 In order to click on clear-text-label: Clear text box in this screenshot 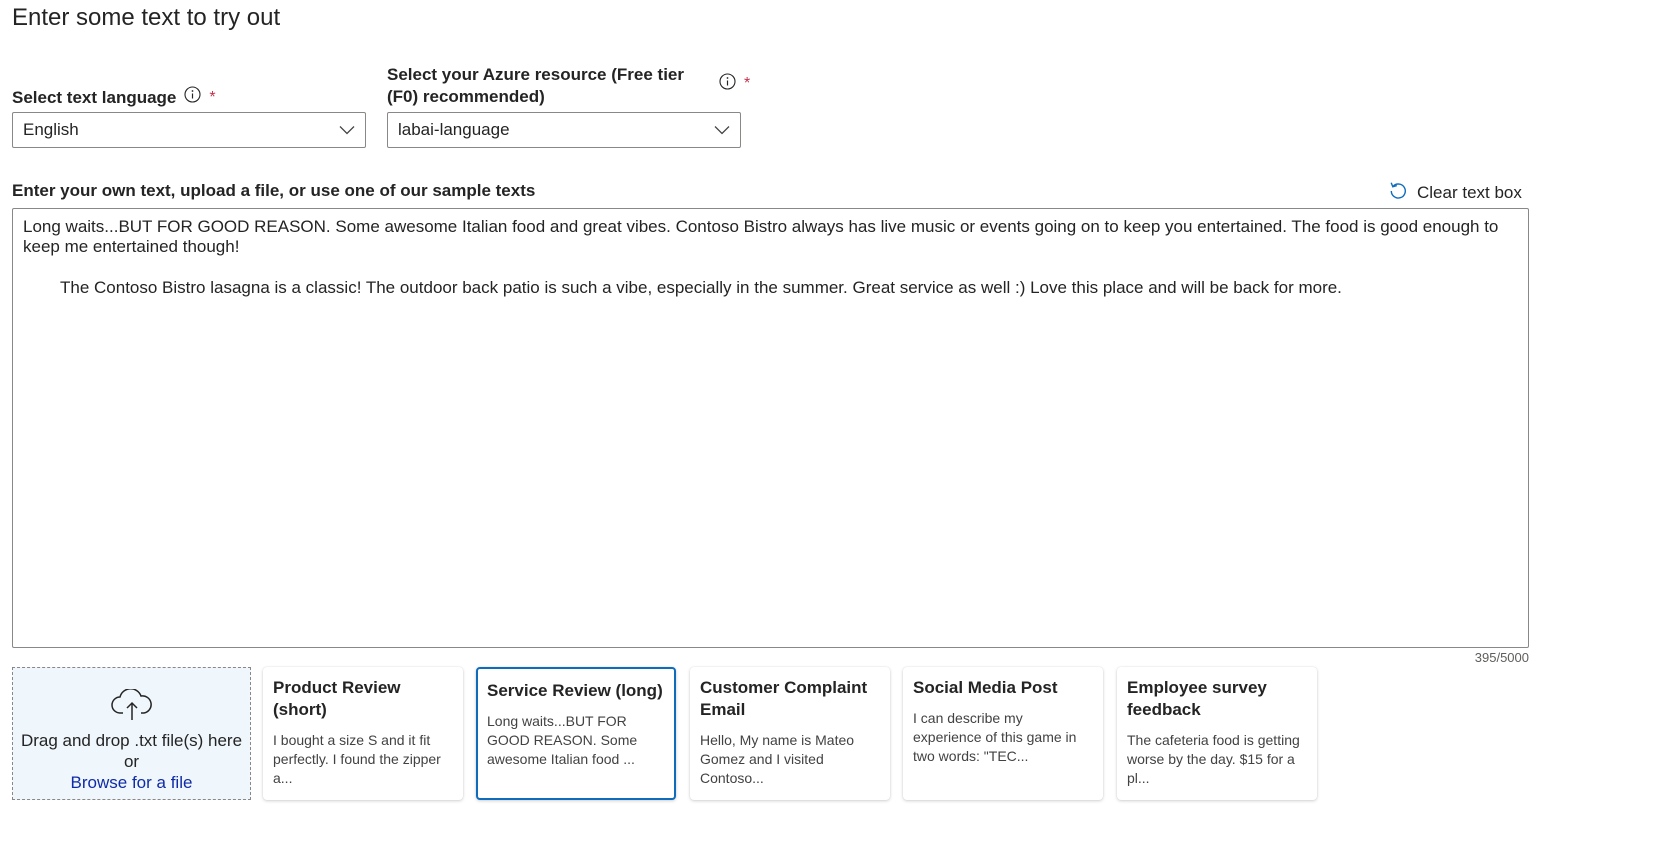, I will do `click(1469, 192)`.